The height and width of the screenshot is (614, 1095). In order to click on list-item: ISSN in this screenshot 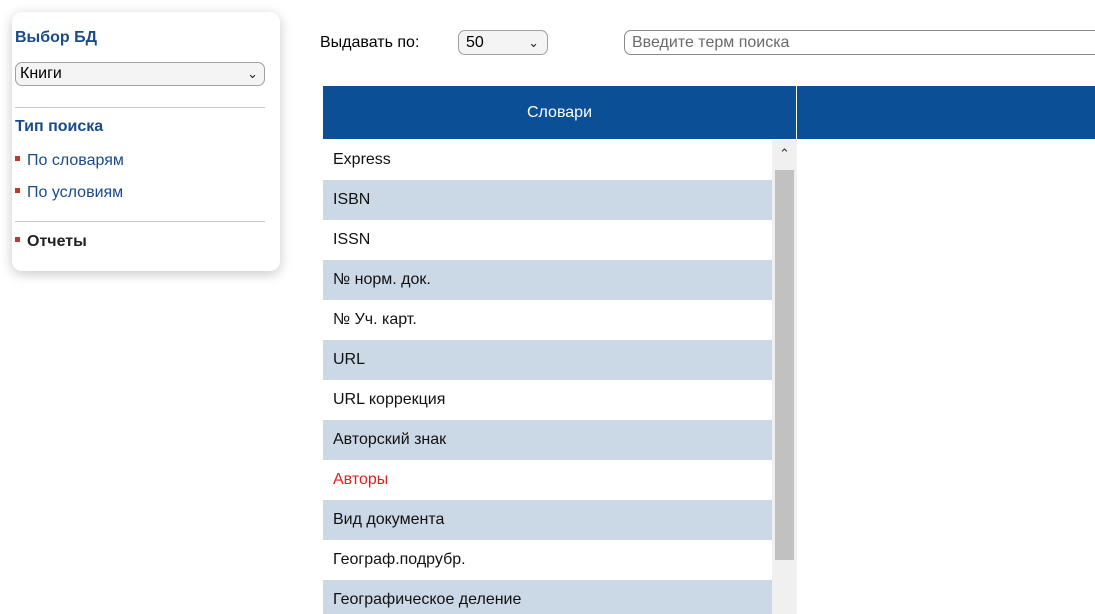, I will do `click(547, 240)`.